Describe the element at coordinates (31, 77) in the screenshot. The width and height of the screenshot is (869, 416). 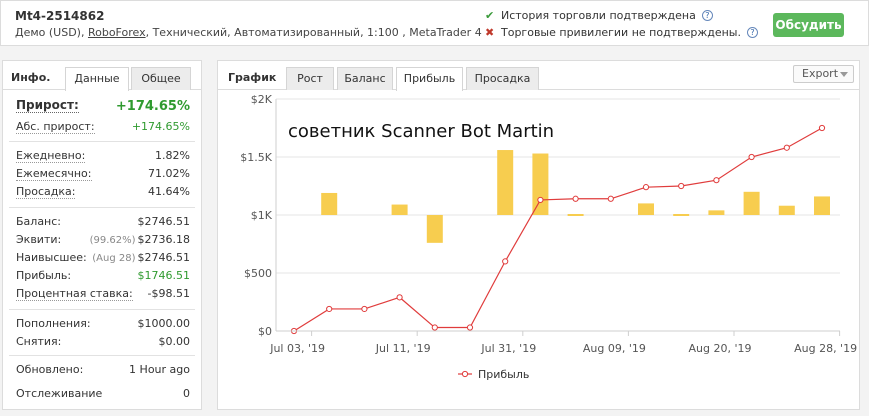
I see `tab-info: Инфо.` at that location.